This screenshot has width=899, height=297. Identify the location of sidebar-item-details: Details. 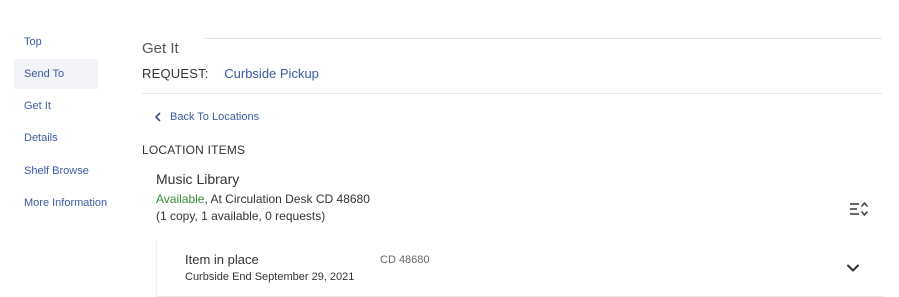
(56, 138).